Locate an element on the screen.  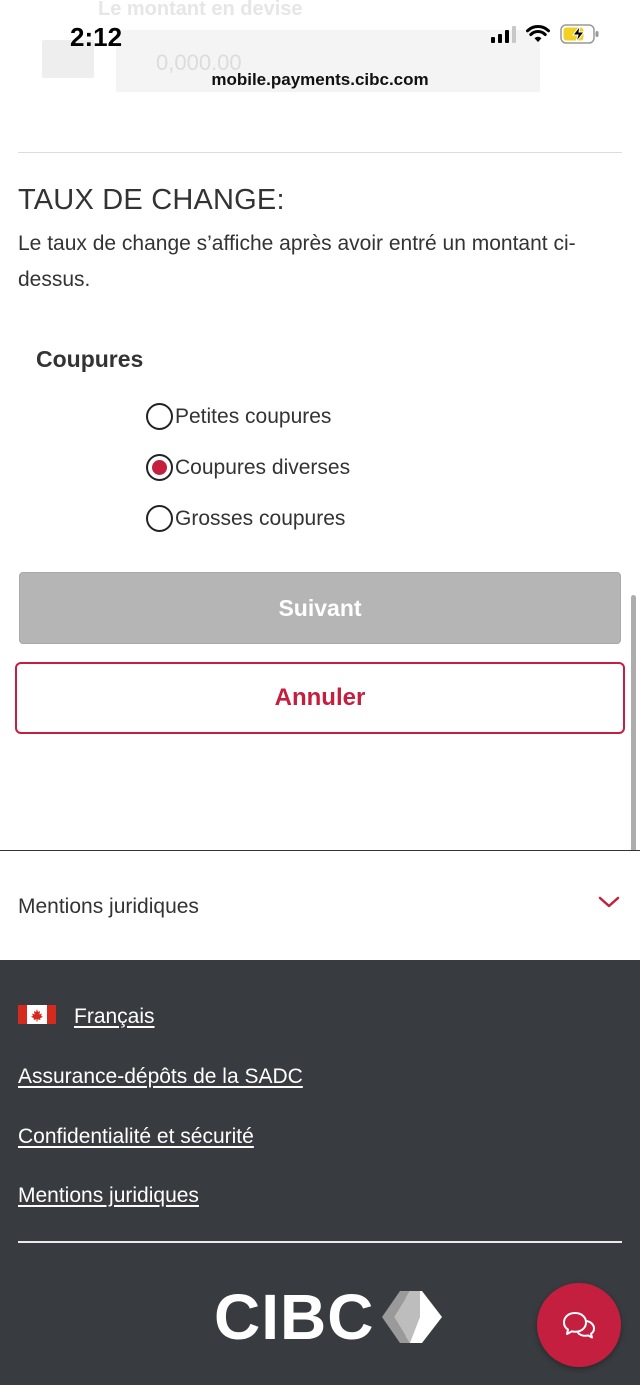
status-time: 2:12 is located at coordinates (96, 37).